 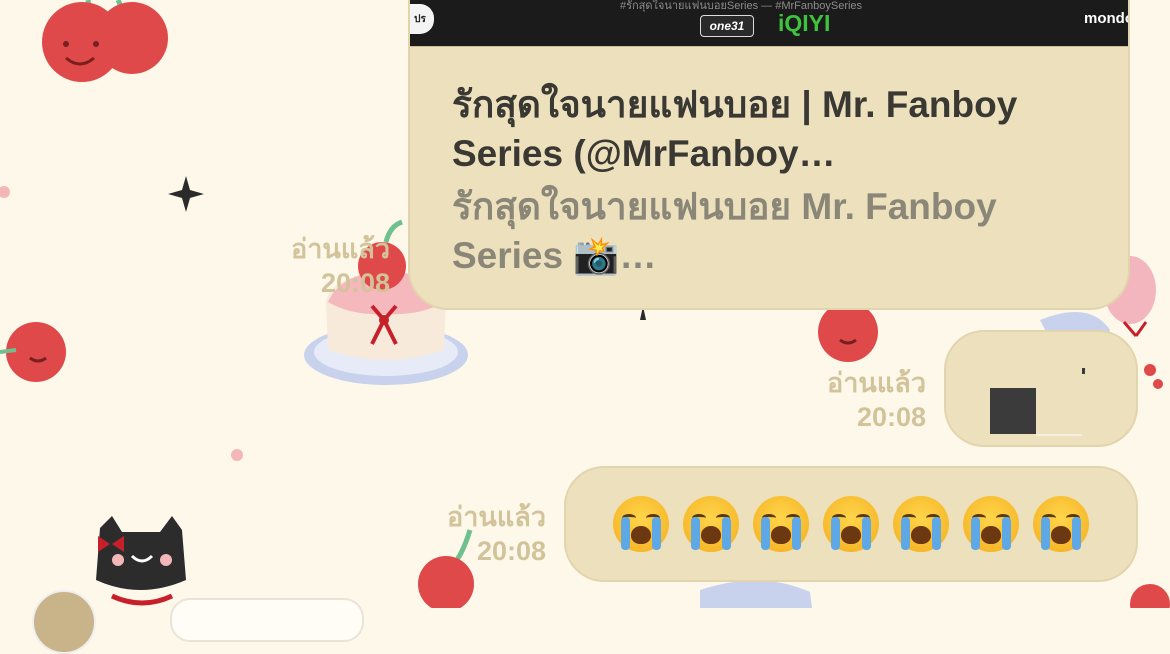 What do you see at coordinates (1041, 388) in the screenshot?
I see `photo-message-bubble` at bounding box center [1041, 388].